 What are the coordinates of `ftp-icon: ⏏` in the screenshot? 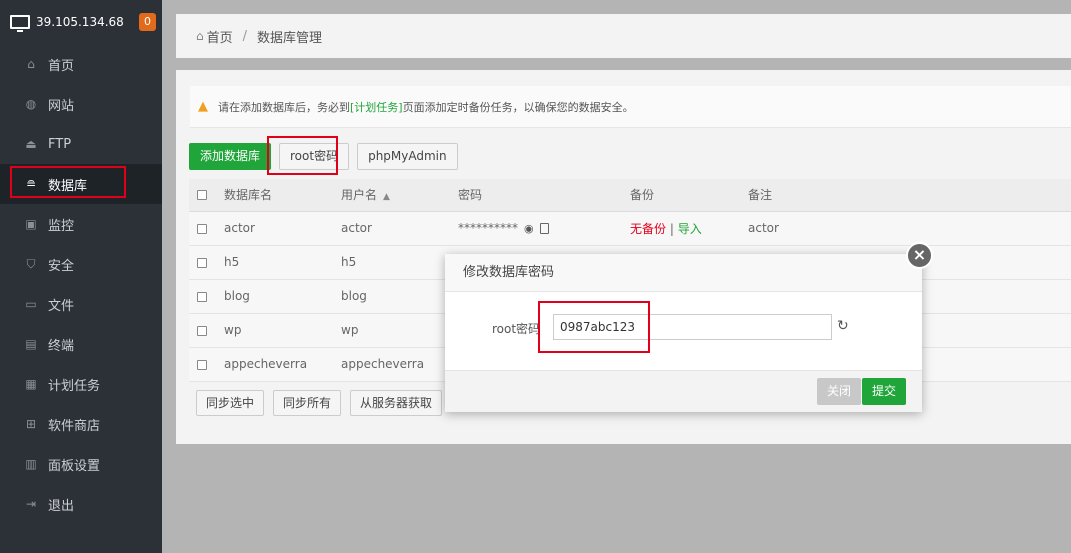 It's located at (31, 144).